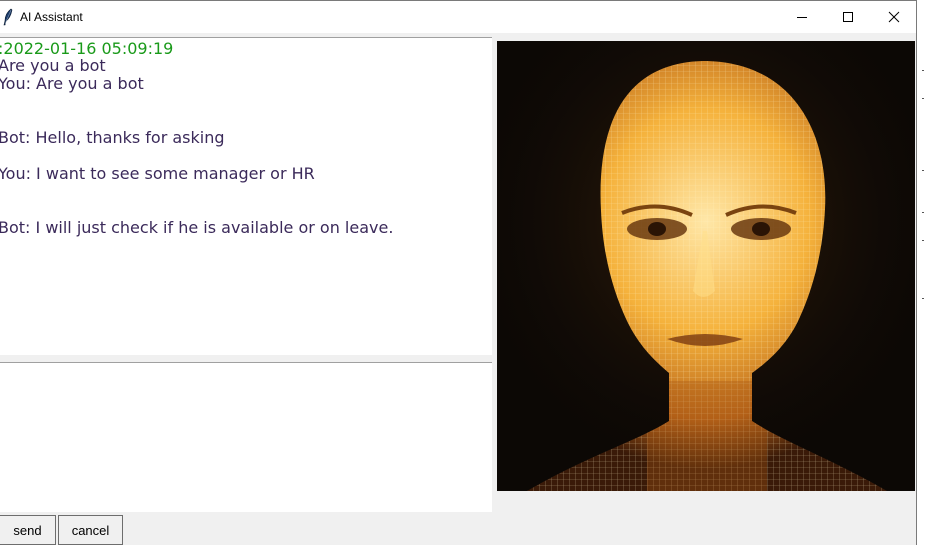 Image resolution: width=926 pixels, height=545 pixels. Describe the element at coordinates (112, 137) in the screenshot. I see `chat-message: Bot: Hello, thanks for asking` at that location.